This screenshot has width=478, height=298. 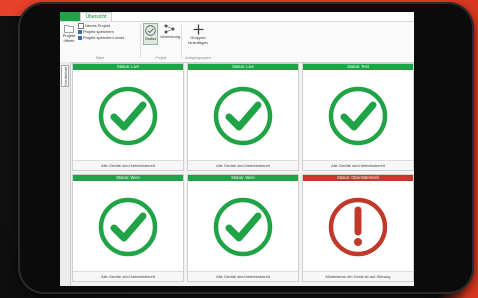 I want to click on group-label-file: Datei, so click(x=100, y=58).